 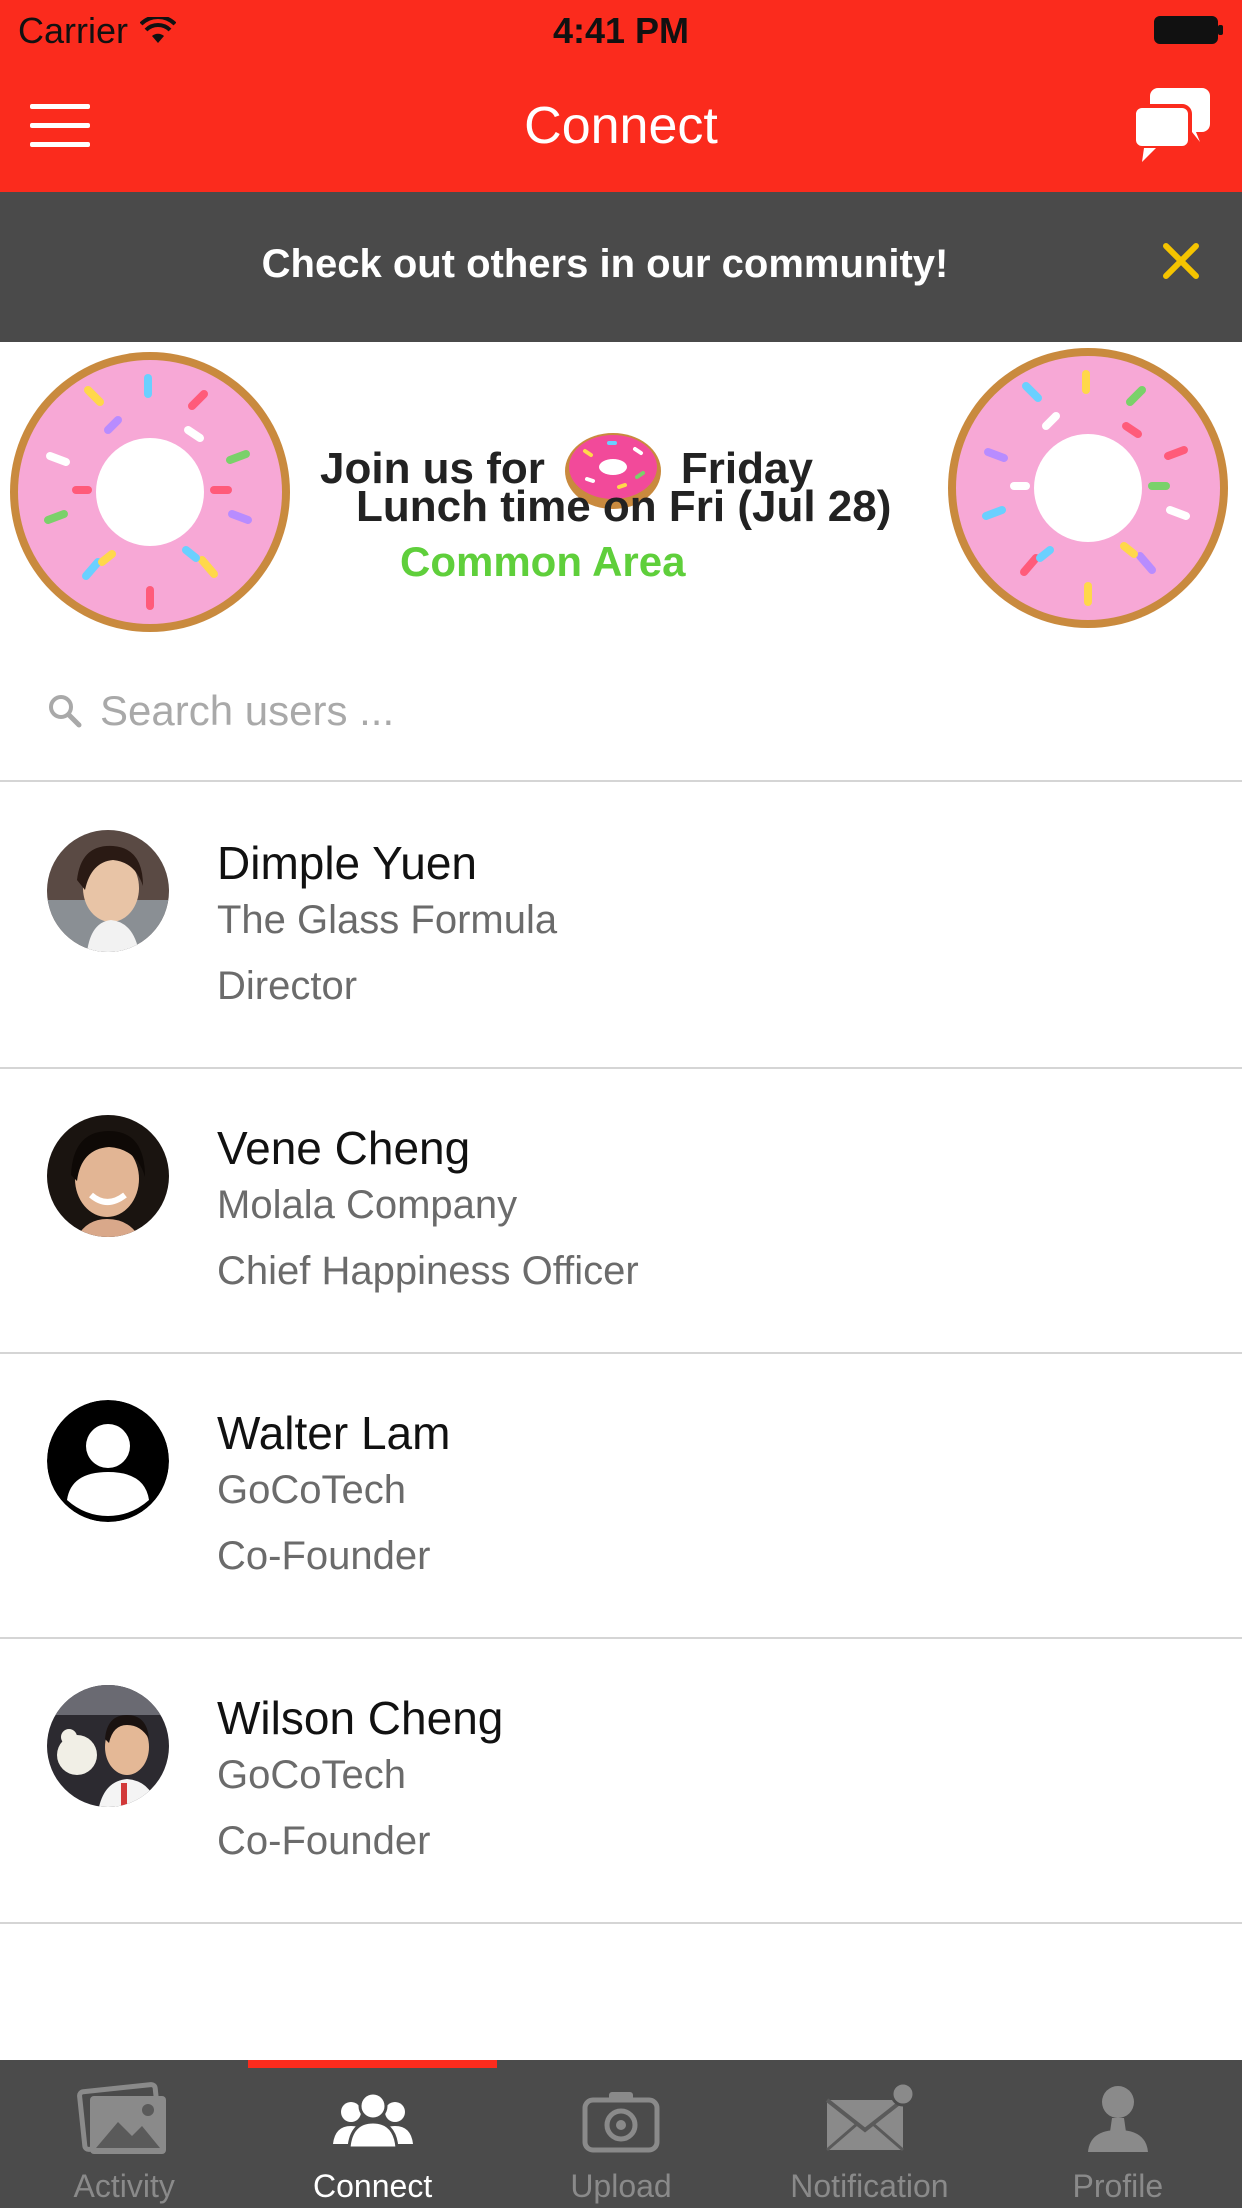 What do you see at coordinates (621, 126) in the screenshot?
I see `page-title: Connect` at bounding box center [621, 126].